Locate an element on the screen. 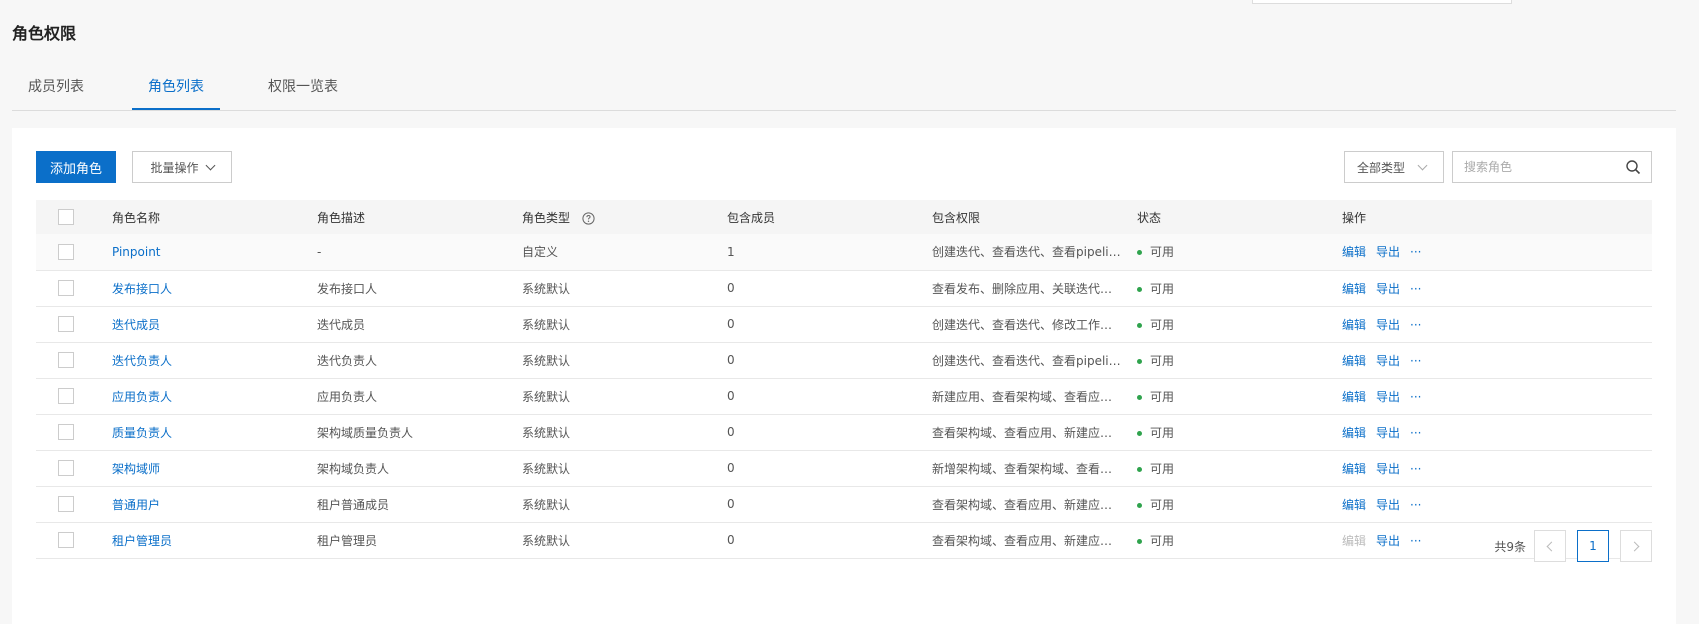  search-input is located at coordinates (1533, 167).